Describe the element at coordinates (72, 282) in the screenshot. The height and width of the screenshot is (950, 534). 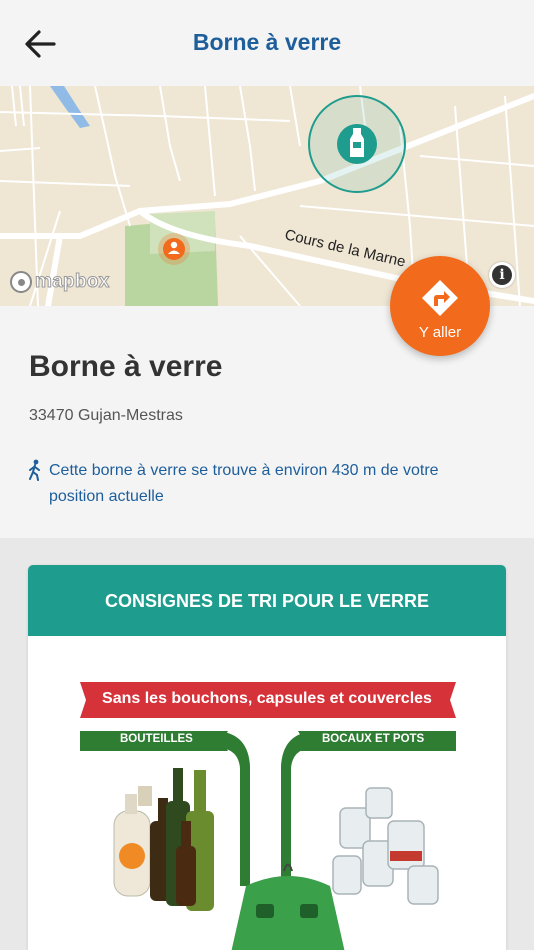
I see `mapbox-wordmark: mapbox` at that location.